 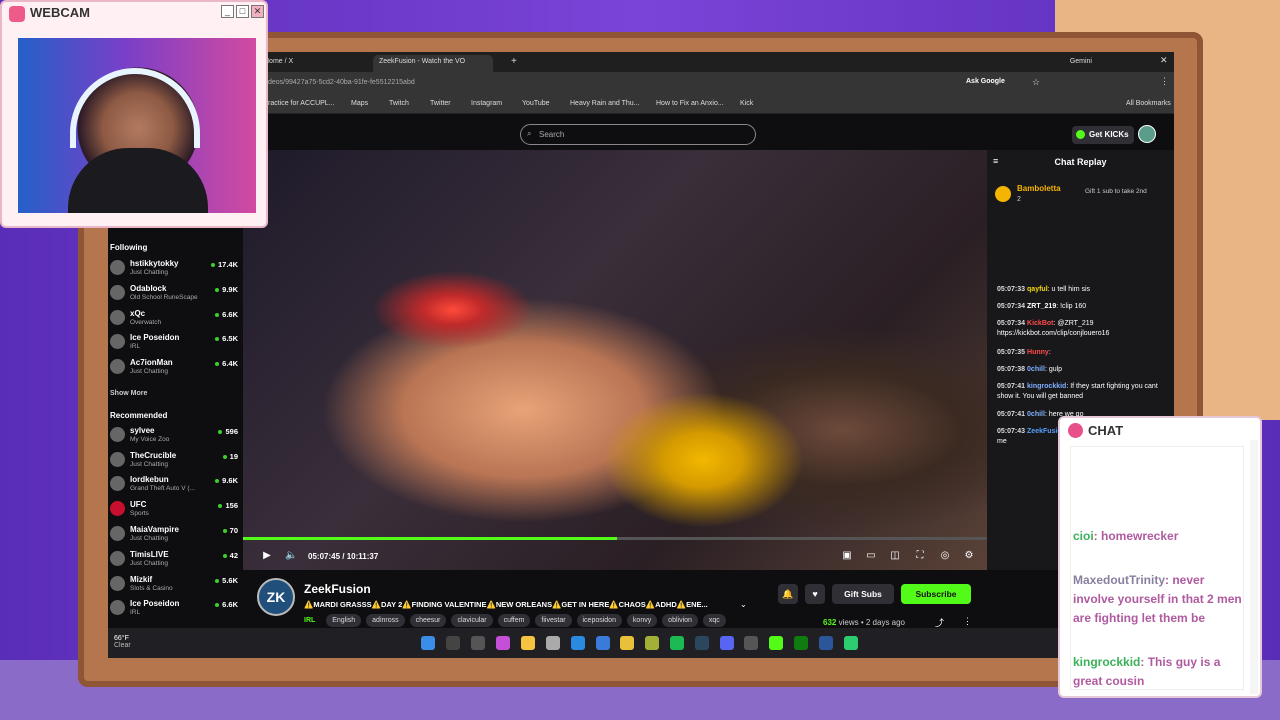 I want to click on star-icon: ☆, so click(x=1036, y=82).